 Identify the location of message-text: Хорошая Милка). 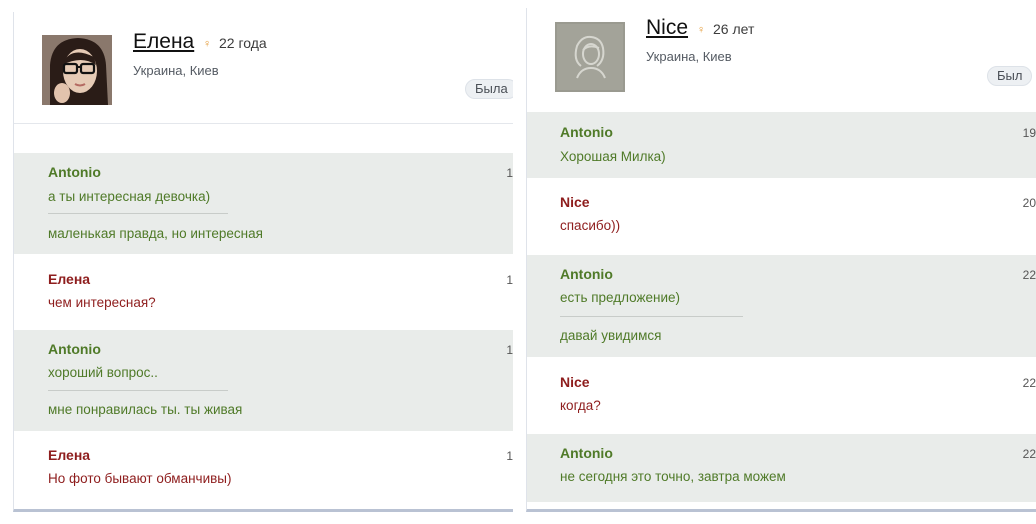
(613, 156).